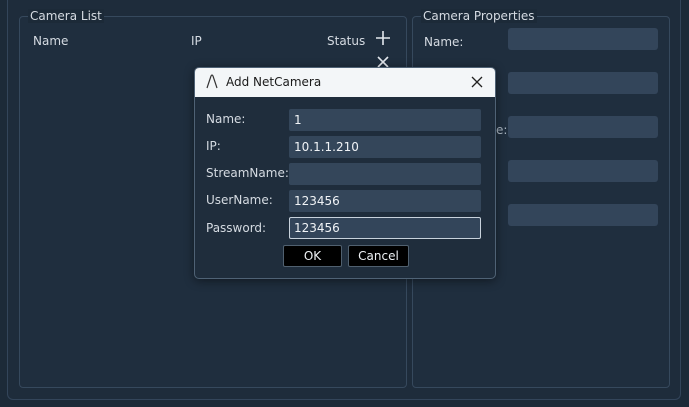  I want to click on column-header-ip: IP, so click(196, 41).